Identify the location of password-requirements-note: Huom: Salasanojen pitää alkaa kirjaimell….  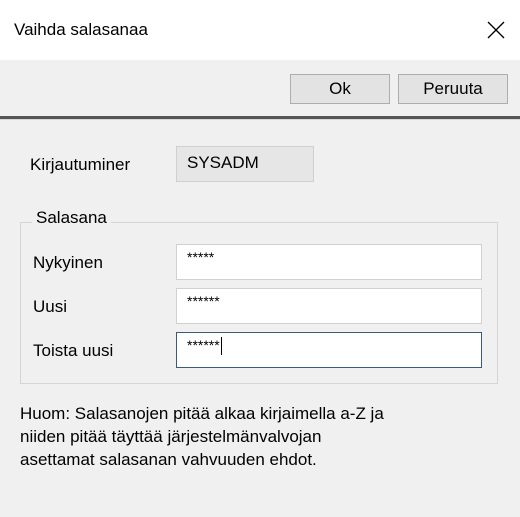
(265, 436).